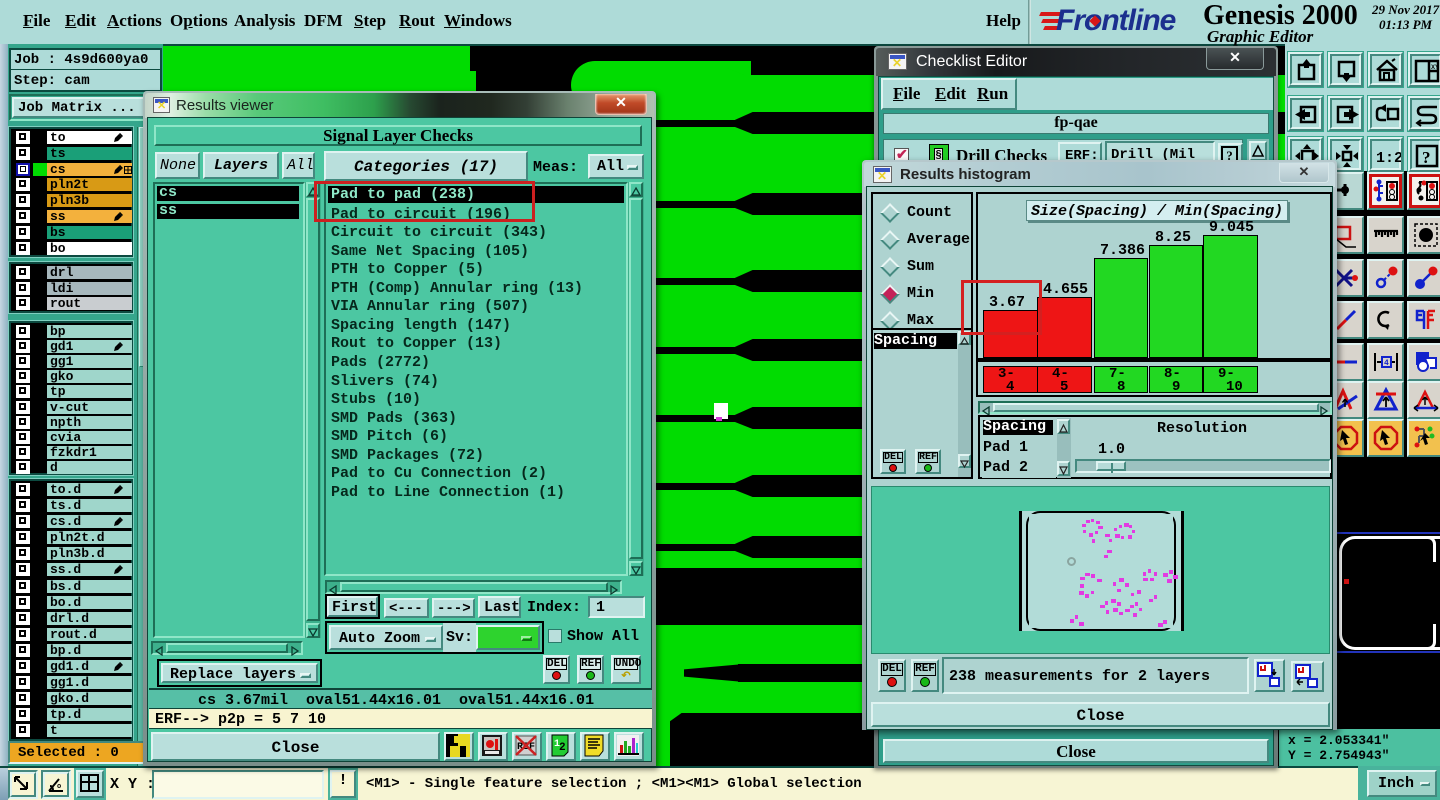 The width and height of the screenshot is (1440, 800). What do you see at coordinates (1435, 68) in the screenshot?
I see `svg-text: XY` at bounding box center [1435, 68].